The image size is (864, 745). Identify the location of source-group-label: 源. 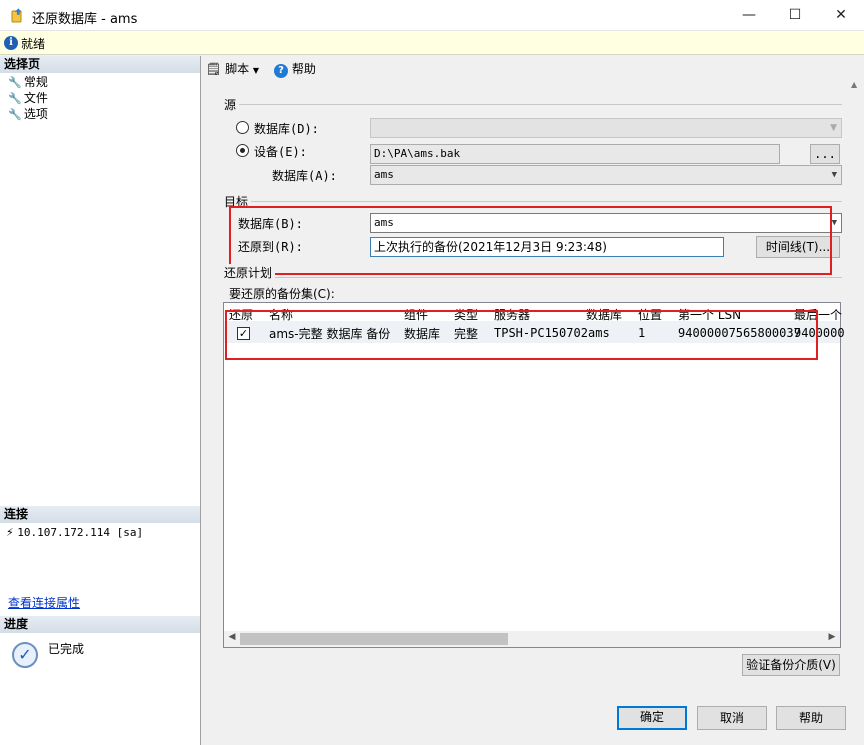
(232, 104).